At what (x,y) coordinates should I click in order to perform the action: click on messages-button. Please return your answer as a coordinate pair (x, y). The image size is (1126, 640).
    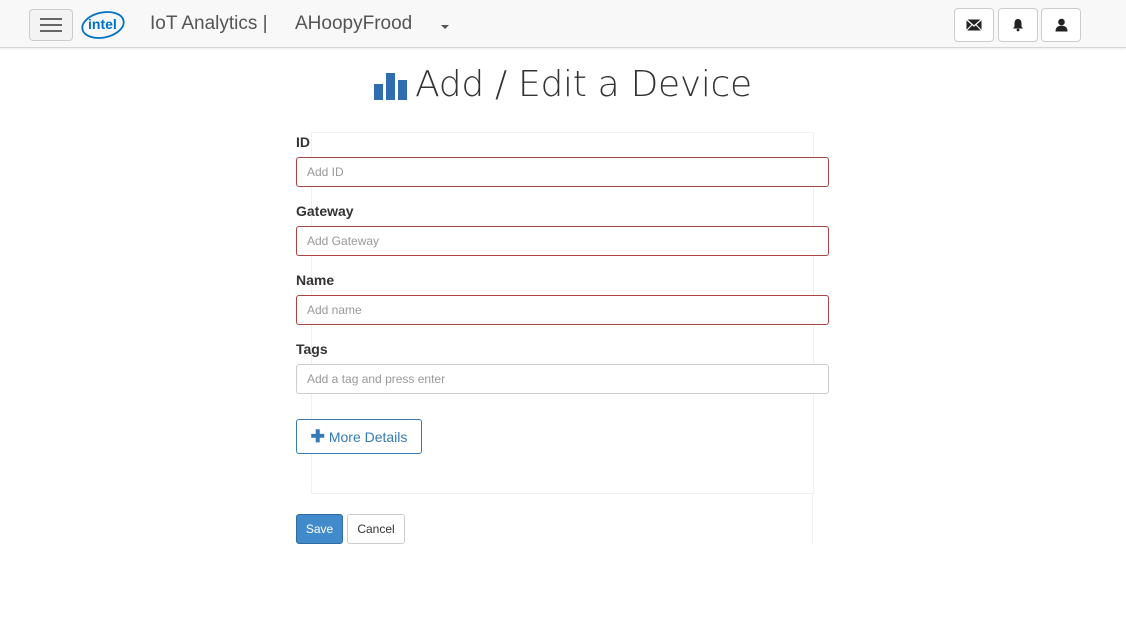
    Looking at the image, I should click on (974, 25).